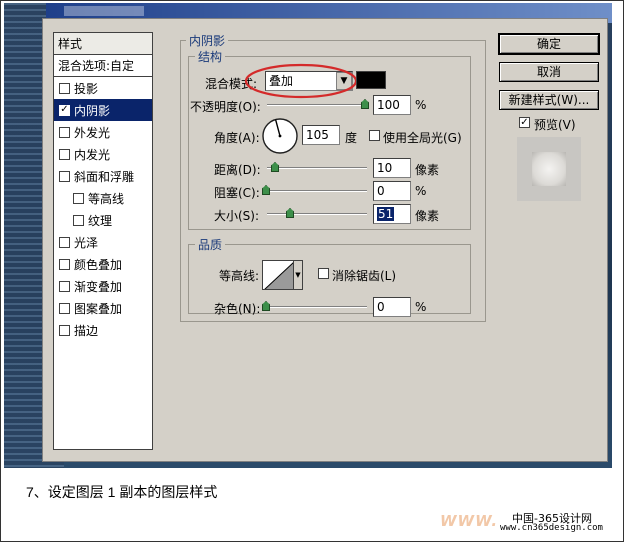  Describe the element at coordinates (421, 307) in the screenshot. I see `noise-unit: %` at that location.